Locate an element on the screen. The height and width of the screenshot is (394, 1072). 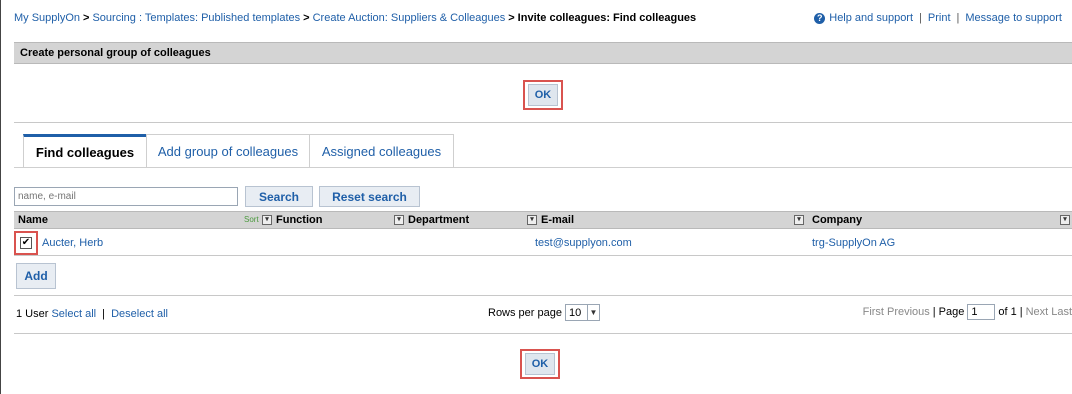
previous-page-link: Previous is located at coordinates (908, 312).